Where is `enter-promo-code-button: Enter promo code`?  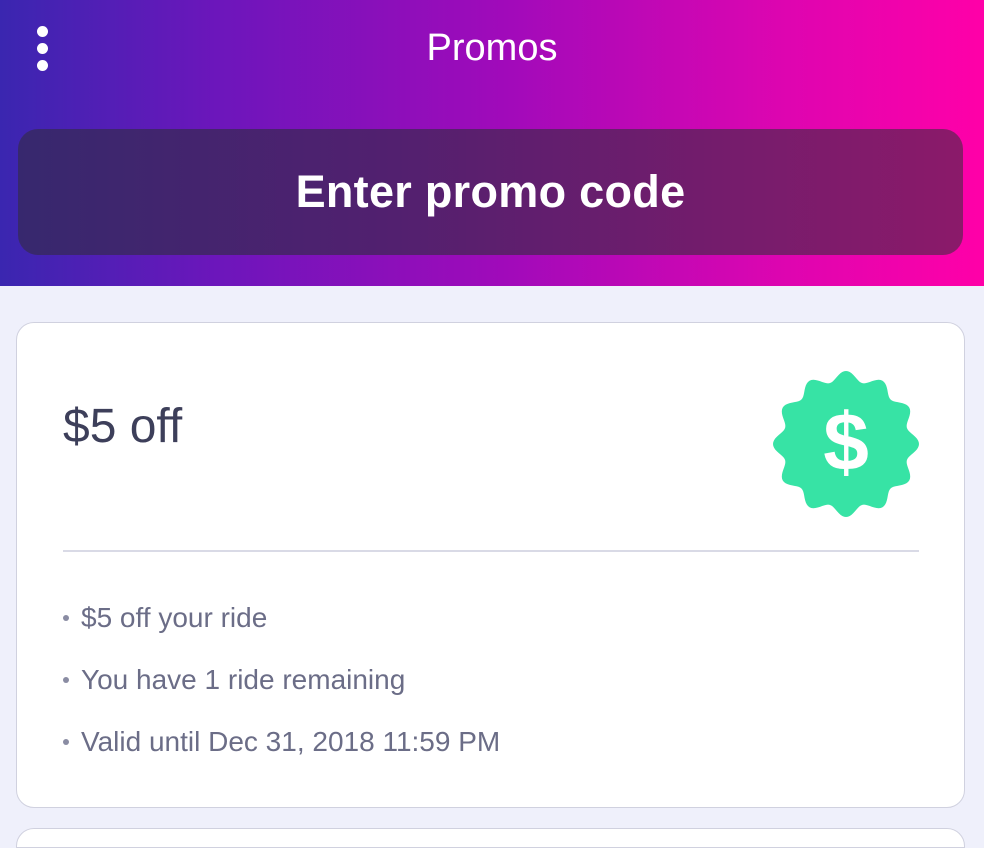 enter-promo-code-button: Enter promo code is located at coordinates (490, 192).